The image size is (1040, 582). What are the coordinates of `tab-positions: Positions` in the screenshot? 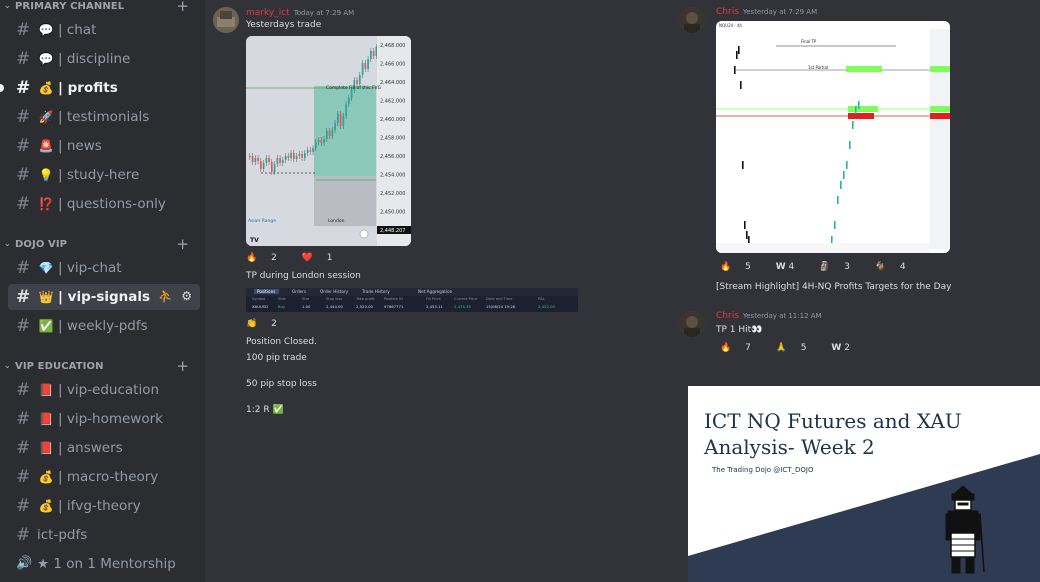 It's located at (266, 291).